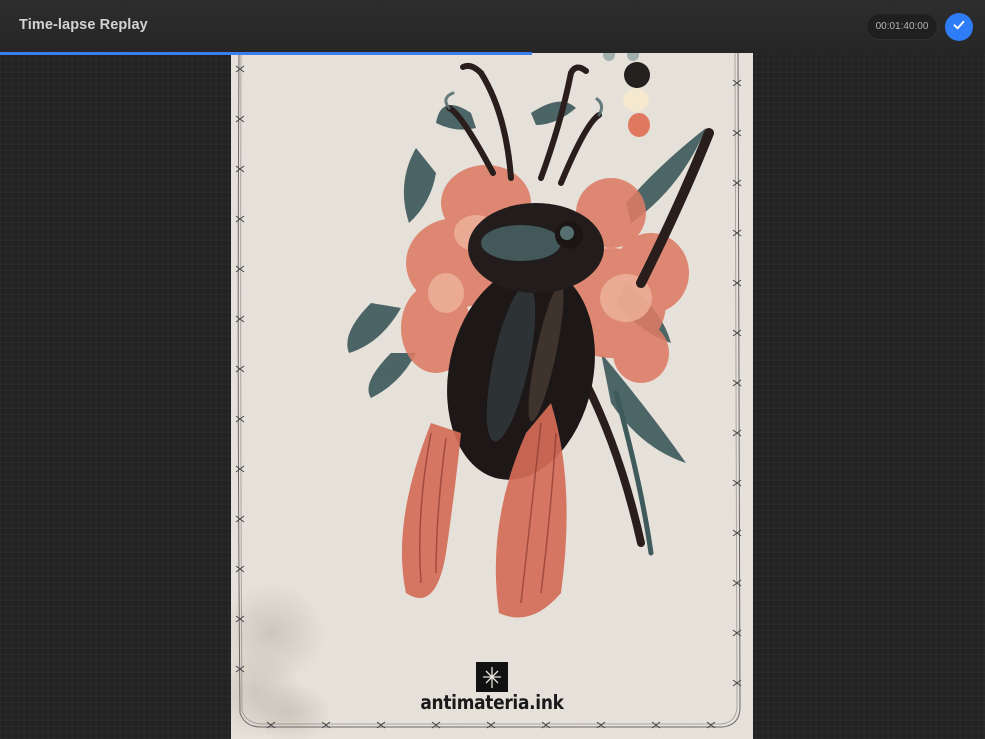 This screenshot has height=739, width=985. I want to click on checkmark-icon, so click(959, 27).